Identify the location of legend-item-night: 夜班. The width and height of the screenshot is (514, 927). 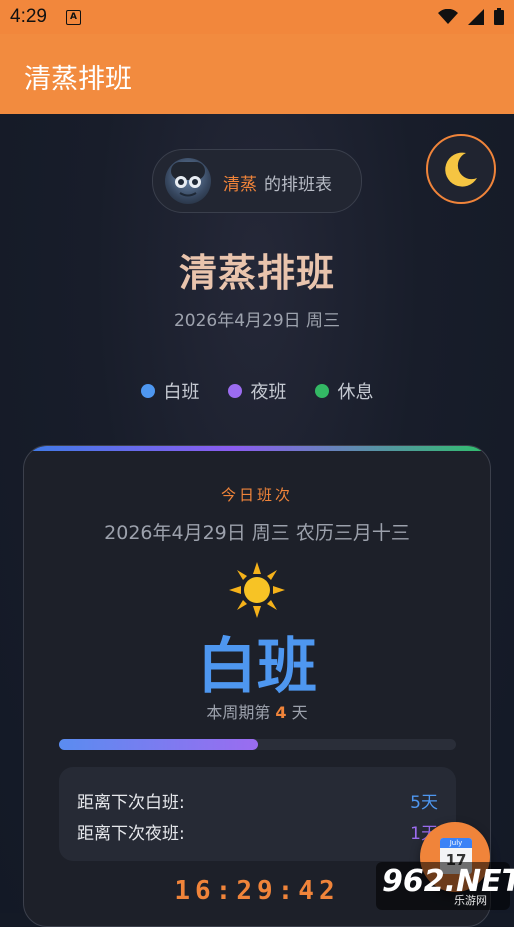
(257, 391).